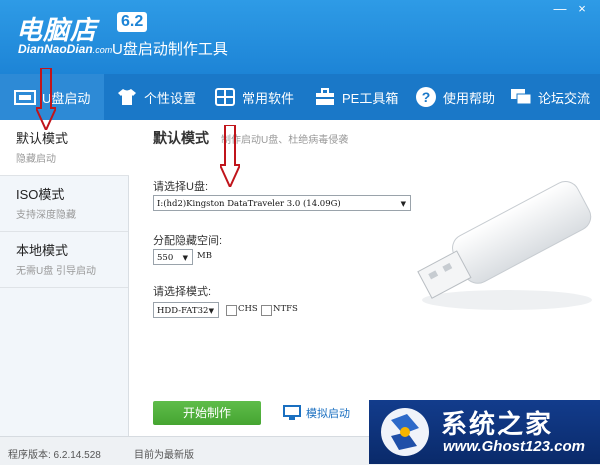 The image size is (600, 465). Describe the element at coordinates (405, 432) in the screenshot. I see `watermark-logo-icon` at that location.